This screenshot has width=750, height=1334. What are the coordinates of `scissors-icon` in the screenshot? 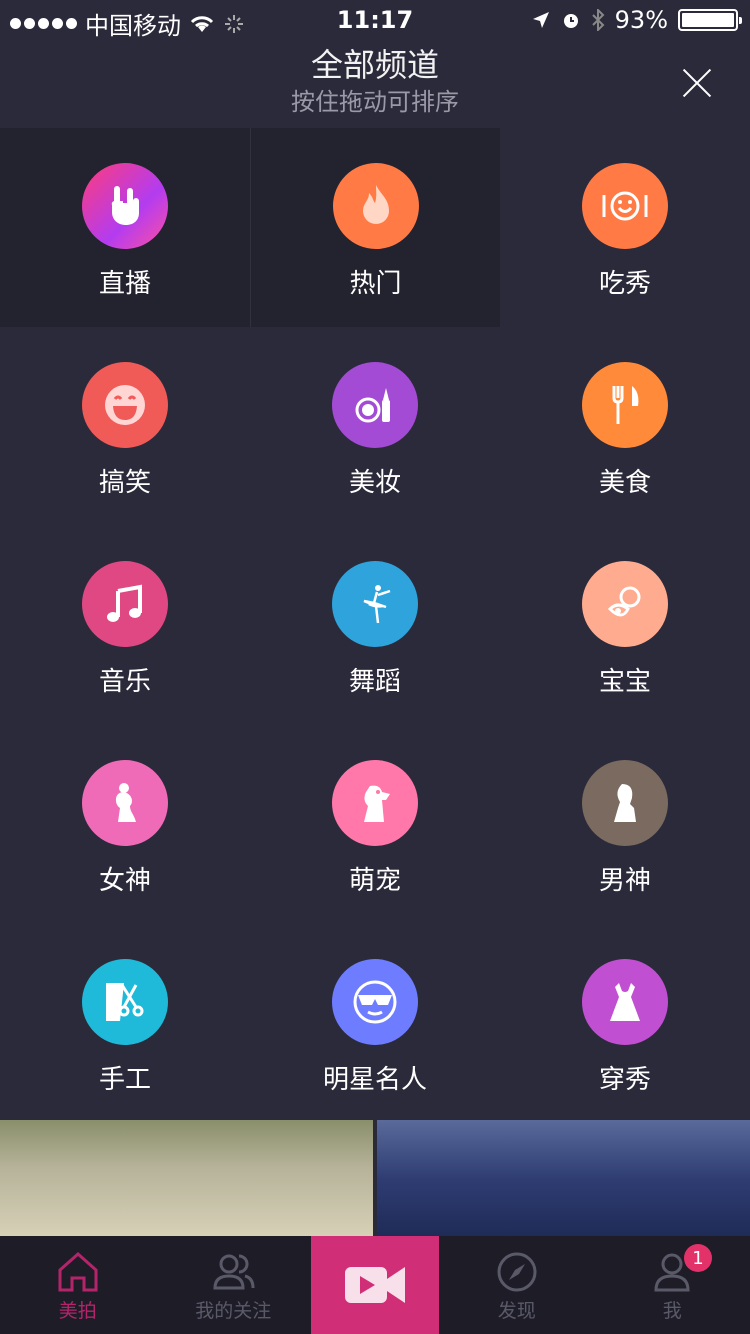 It's located at (125, 1002).